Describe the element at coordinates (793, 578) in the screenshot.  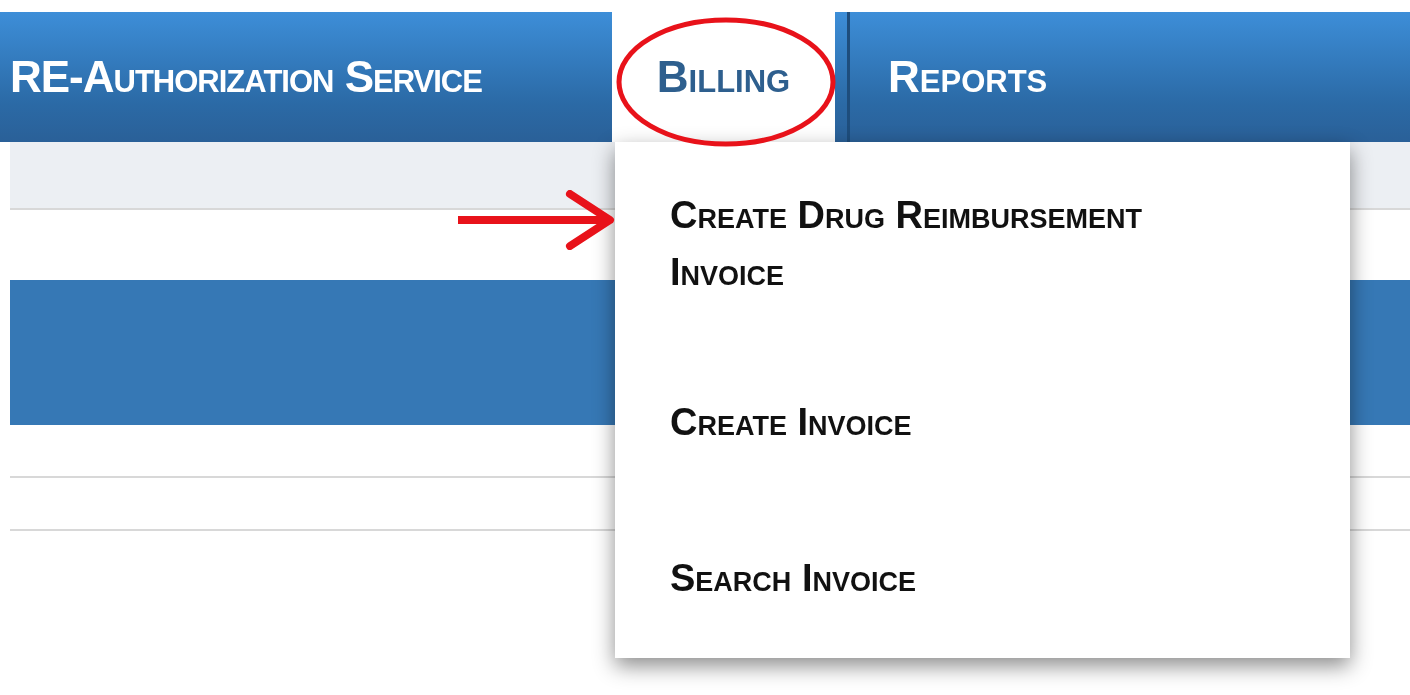
I see `menu-item: Search Invoice` at that location.